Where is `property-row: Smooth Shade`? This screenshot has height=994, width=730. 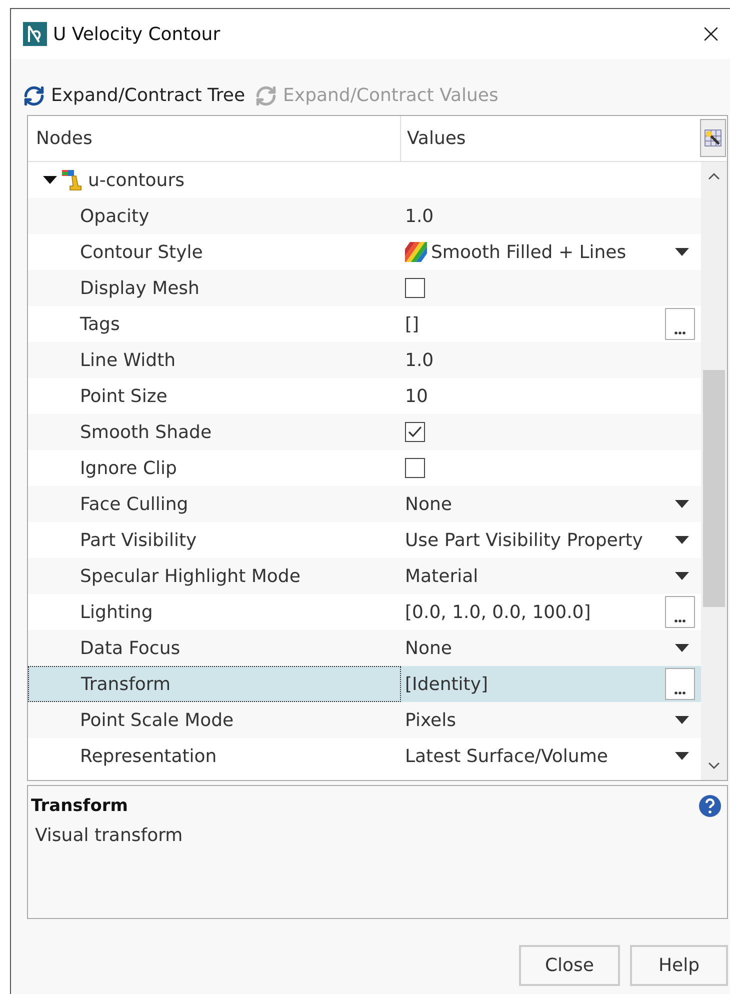 property-row: Smooth Shade is located at coordinates (364, 432).